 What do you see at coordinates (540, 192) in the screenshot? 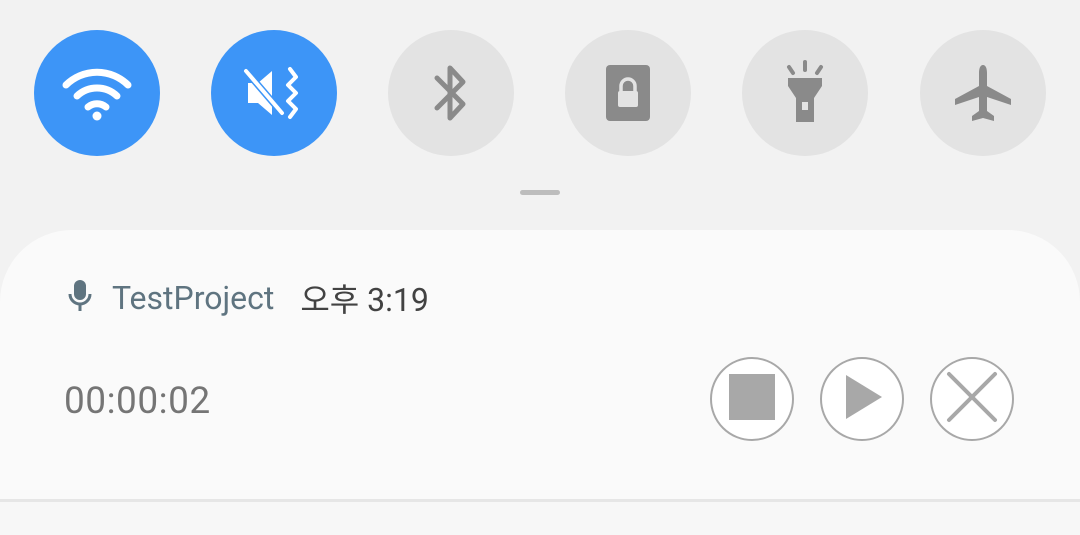
I see `panel-drag-handle` at bounding box center [540, 192].